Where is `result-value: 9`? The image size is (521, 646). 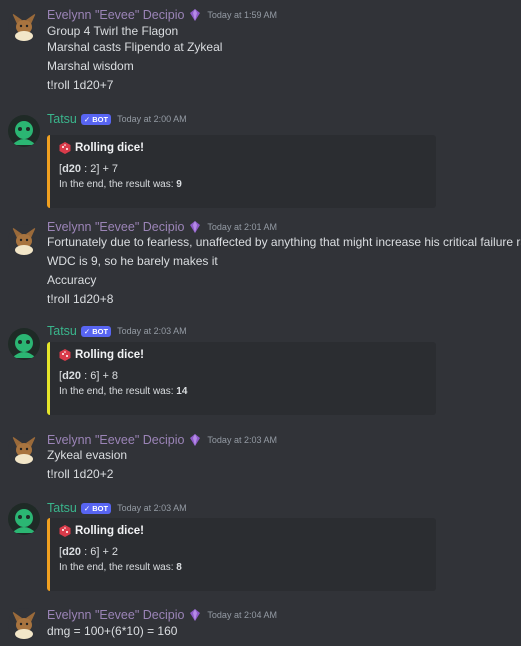
result-value: 9 is located at coordinates (179, 184).